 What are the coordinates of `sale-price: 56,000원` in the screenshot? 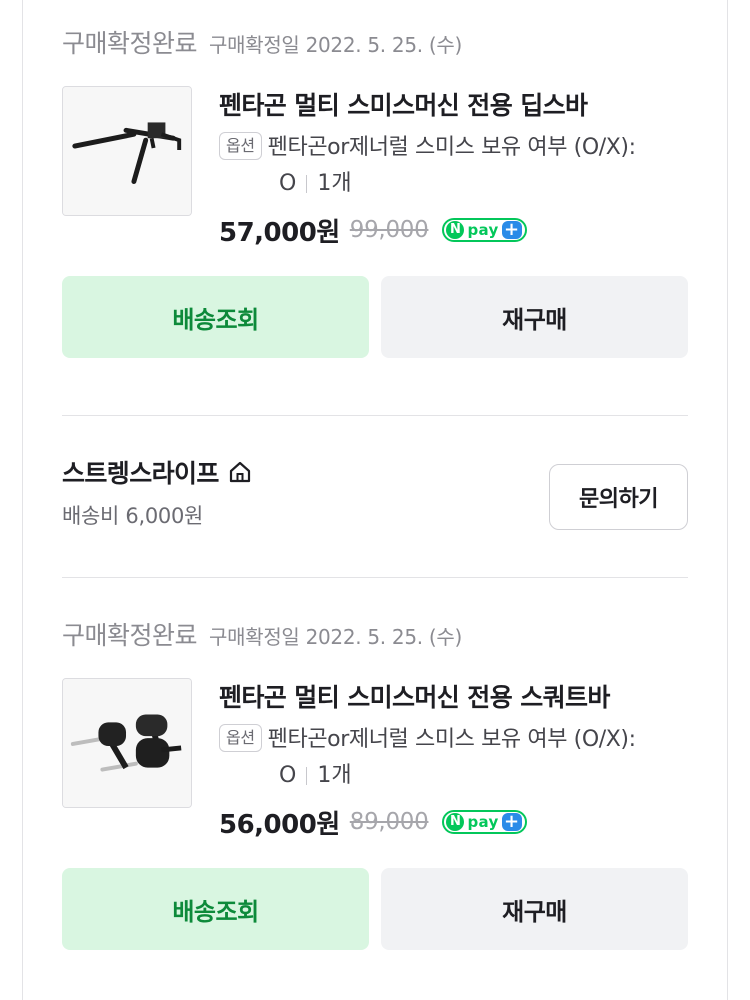 It's located at (279, 824).